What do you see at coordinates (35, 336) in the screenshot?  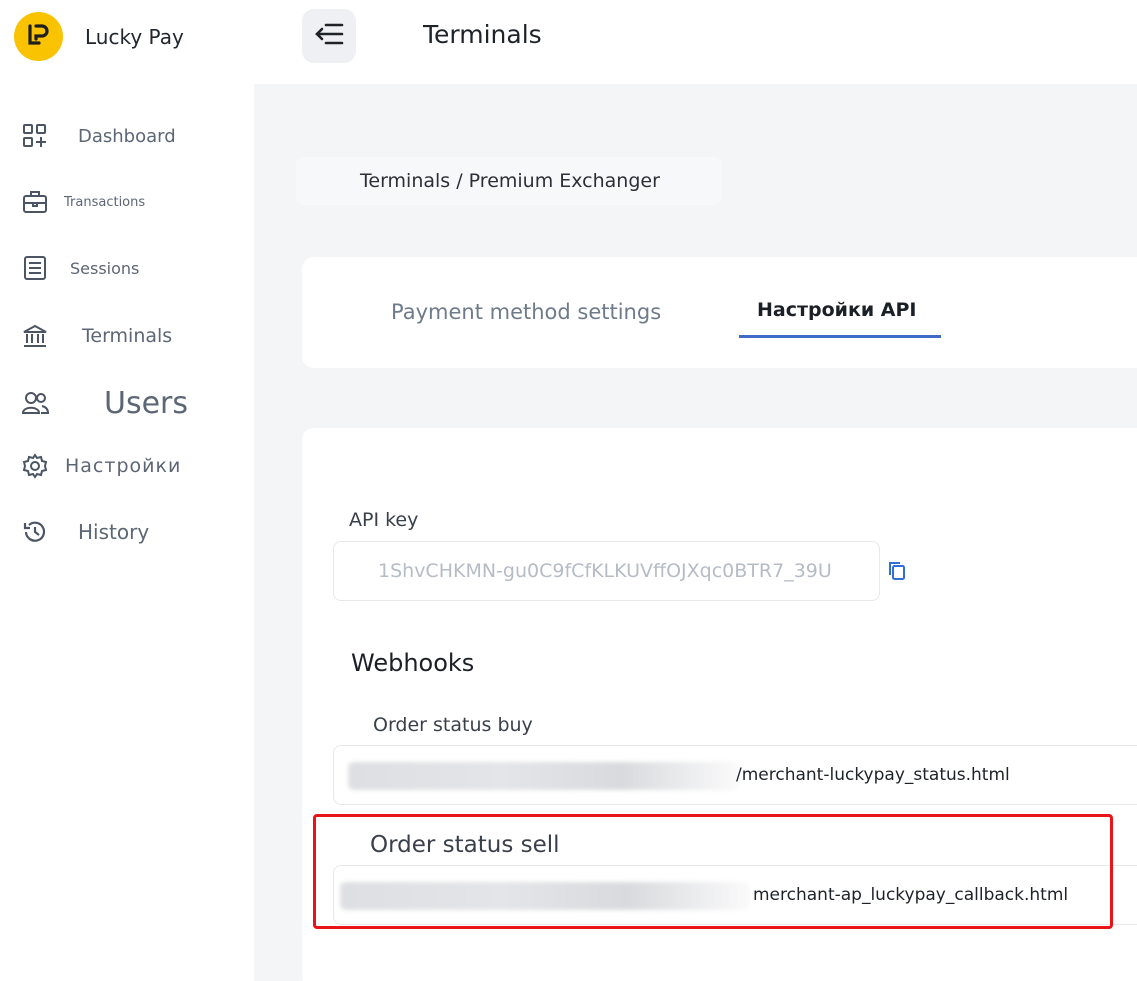 I see `bank-icon` at bounding box center [35, 336].